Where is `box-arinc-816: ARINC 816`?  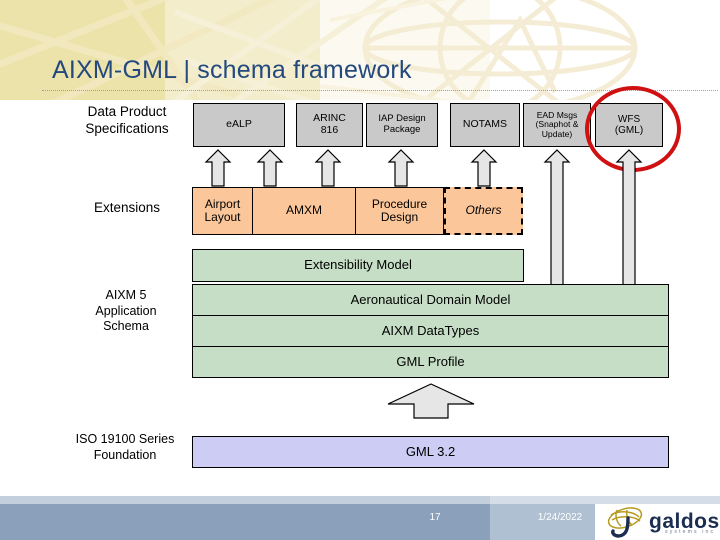 box-arinc-816: ARINC 816 is located at coordinates (329, 125).